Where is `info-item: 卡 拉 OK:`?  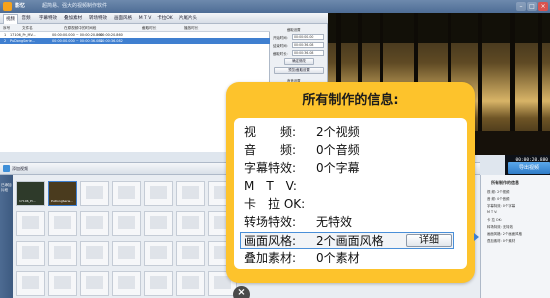 info-item: 卡 拉 OK: is located at coordinates (494, 220).